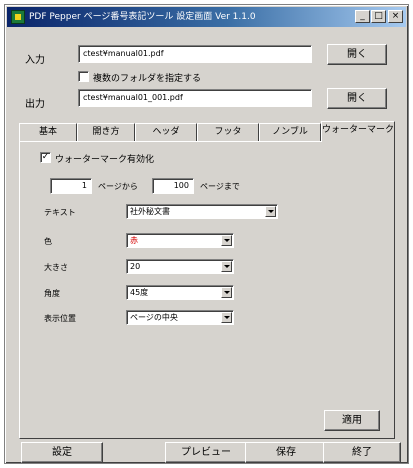  I want to click on size-label: 大きさ, so click(56, 267).